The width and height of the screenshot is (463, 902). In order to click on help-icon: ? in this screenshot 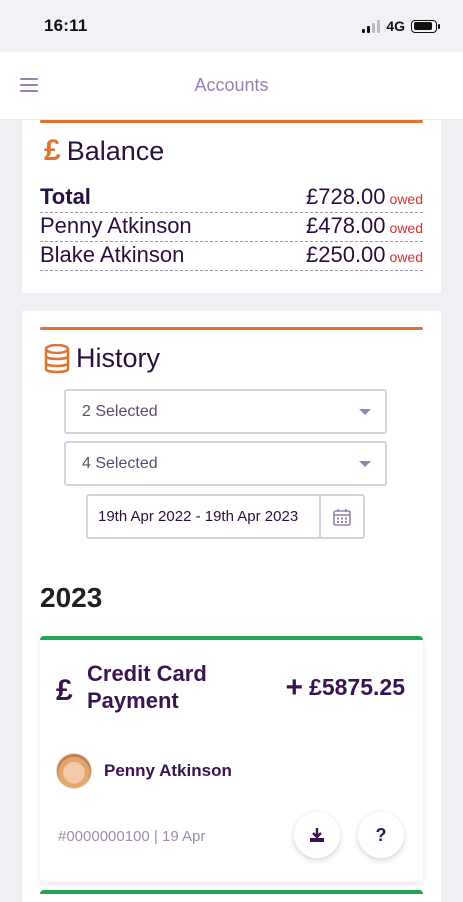, I will do `click(381, 834)`.